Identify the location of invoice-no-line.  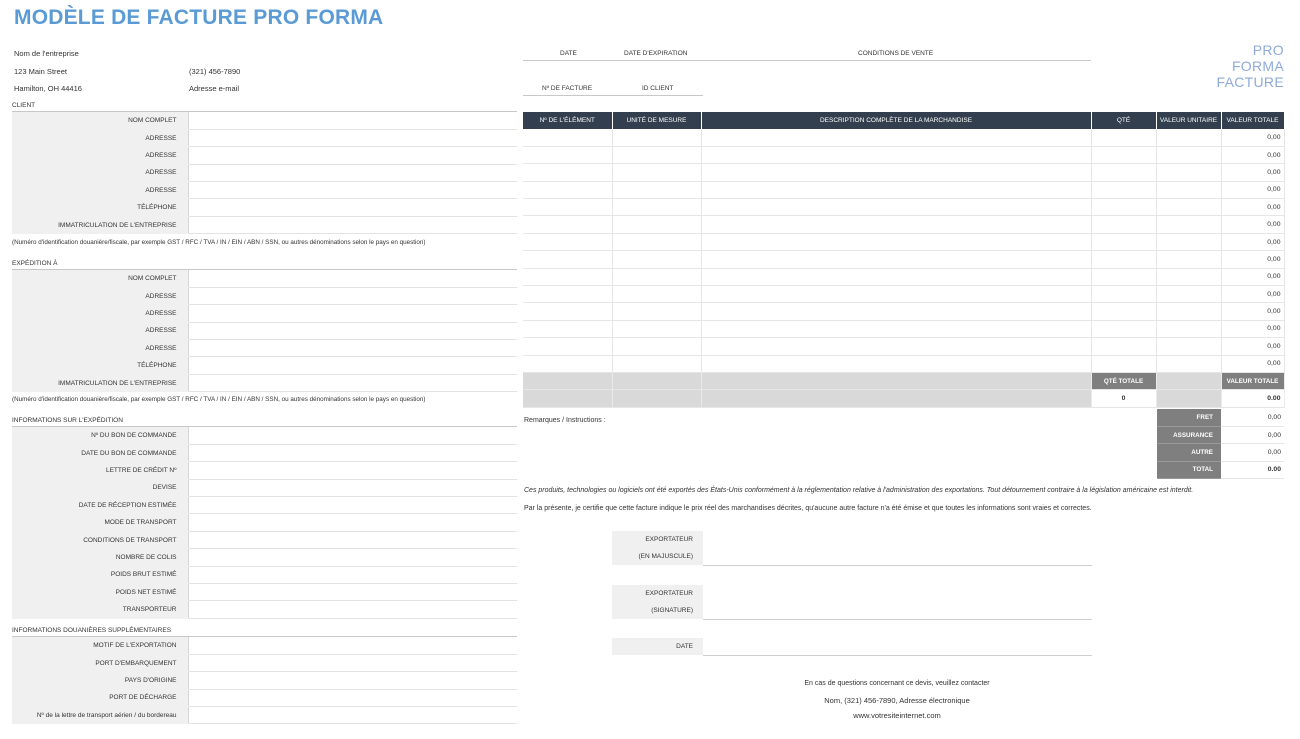
(613, 95).